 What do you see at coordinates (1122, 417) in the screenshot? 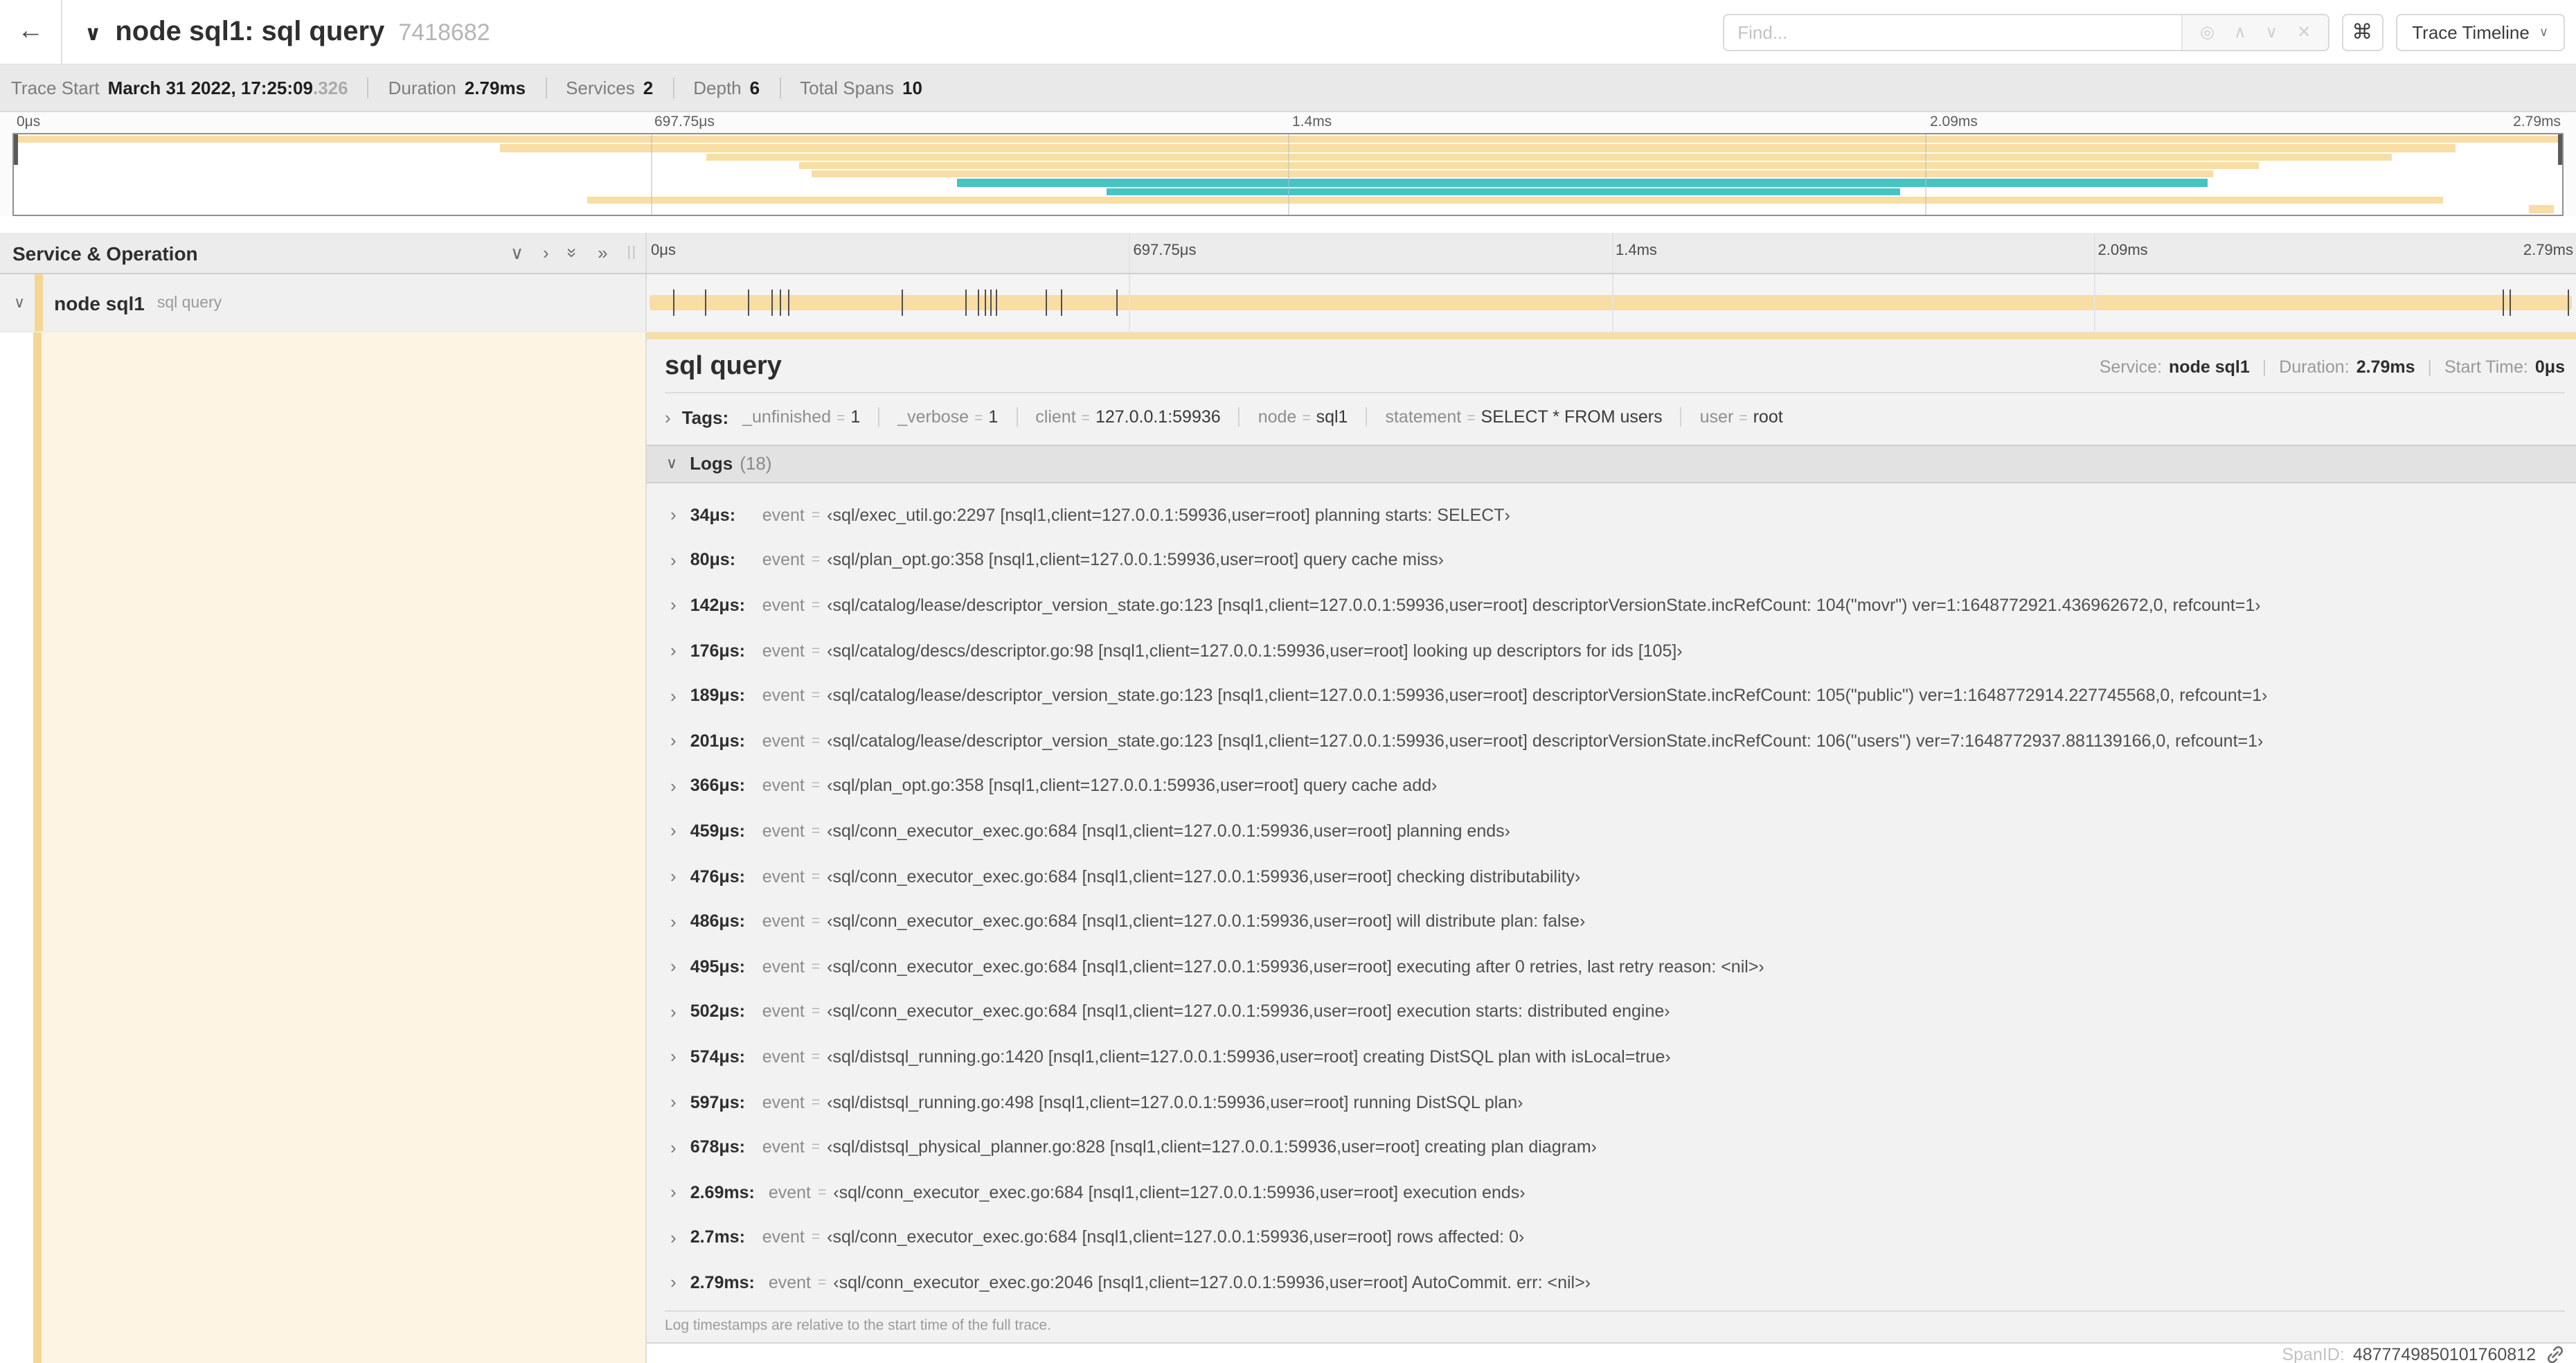
I see `tag-item: client = 127.0.0.1:59936` at bounding box center [1122, 417].